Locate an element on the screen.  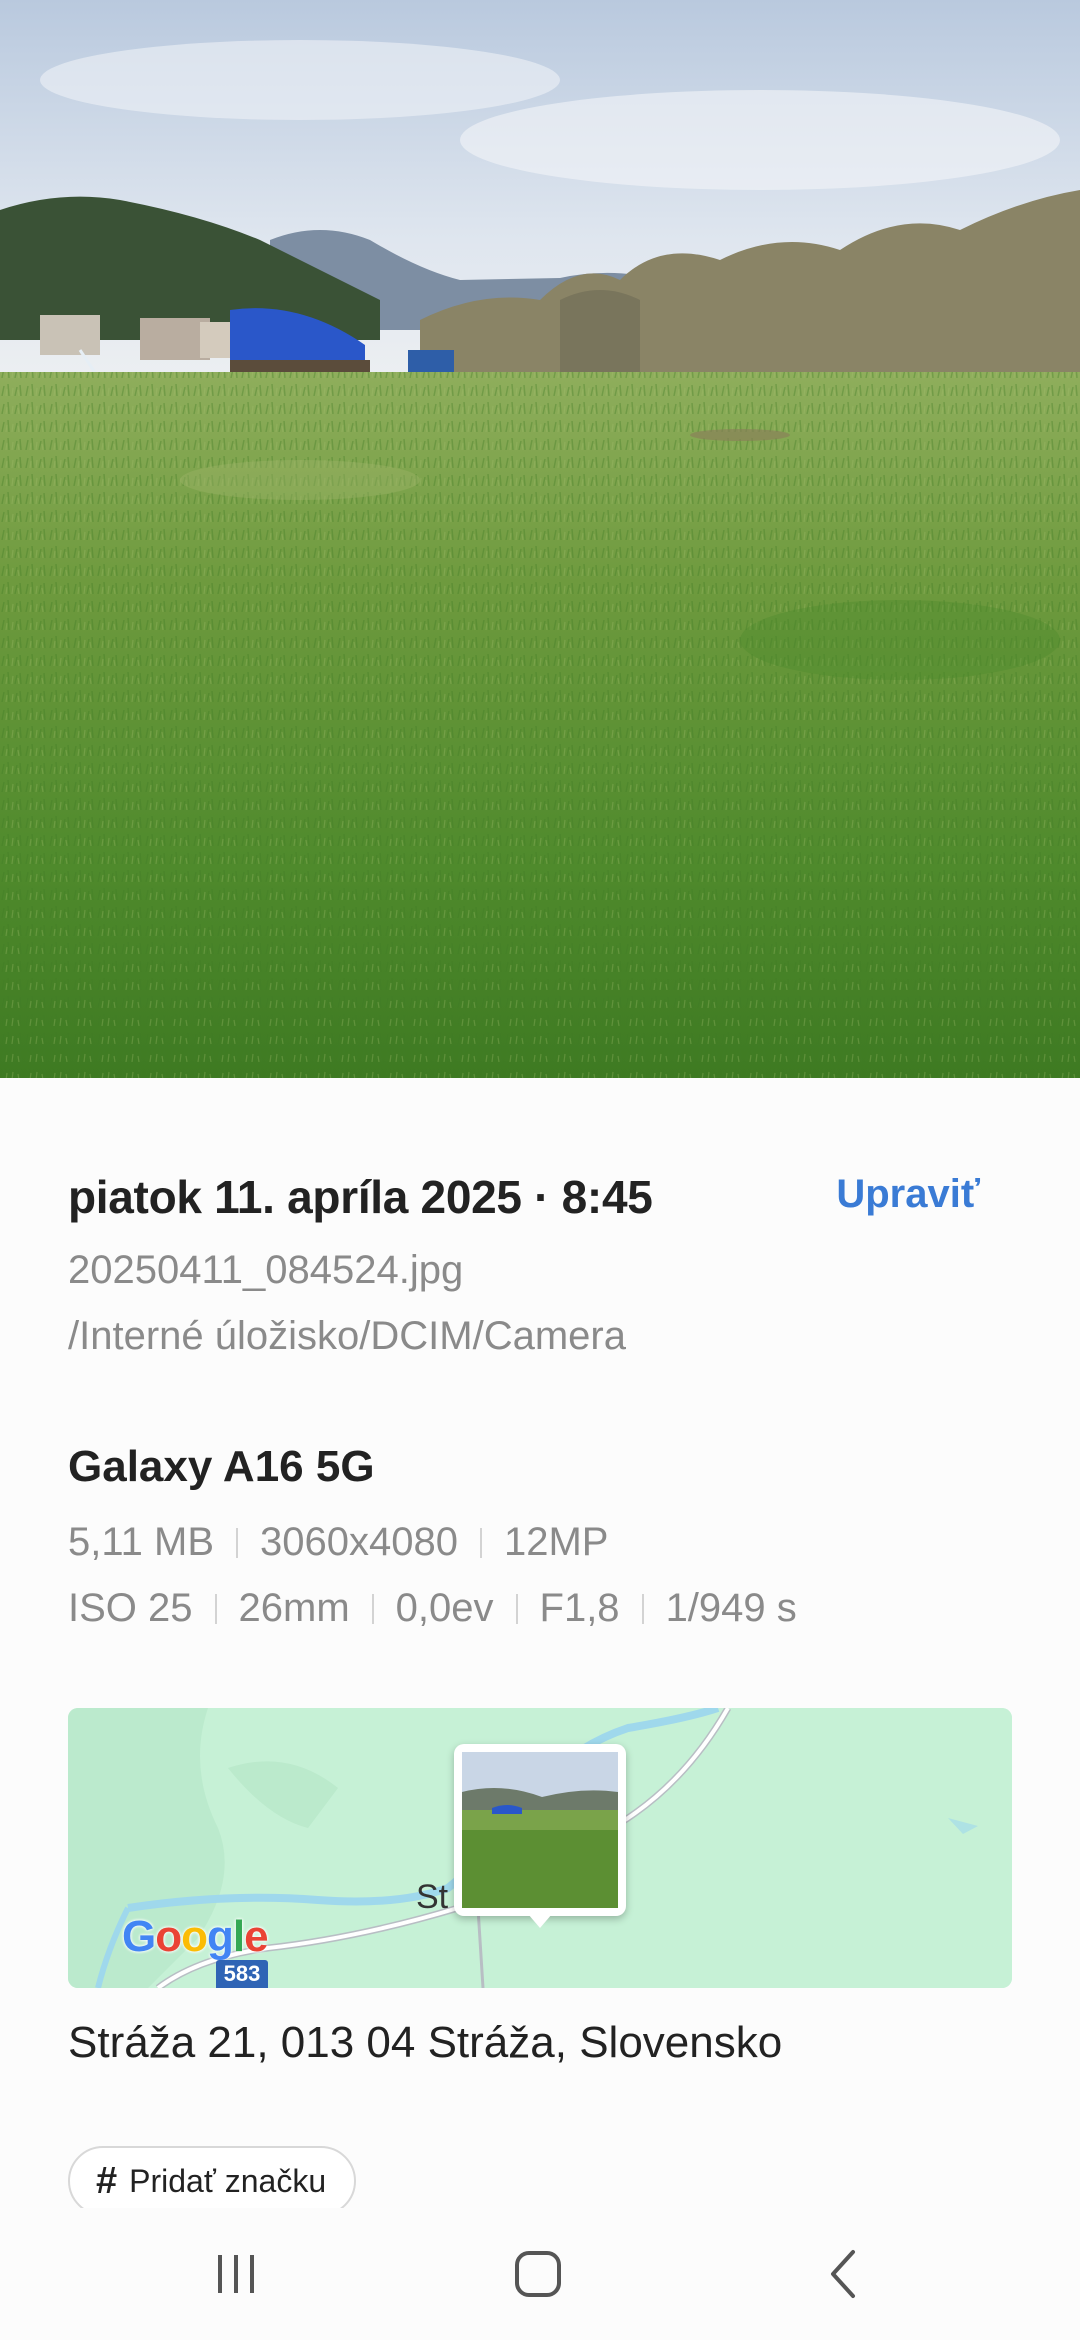
device-name: Galaxy A16 5G is located at coordinates (221, 1466).